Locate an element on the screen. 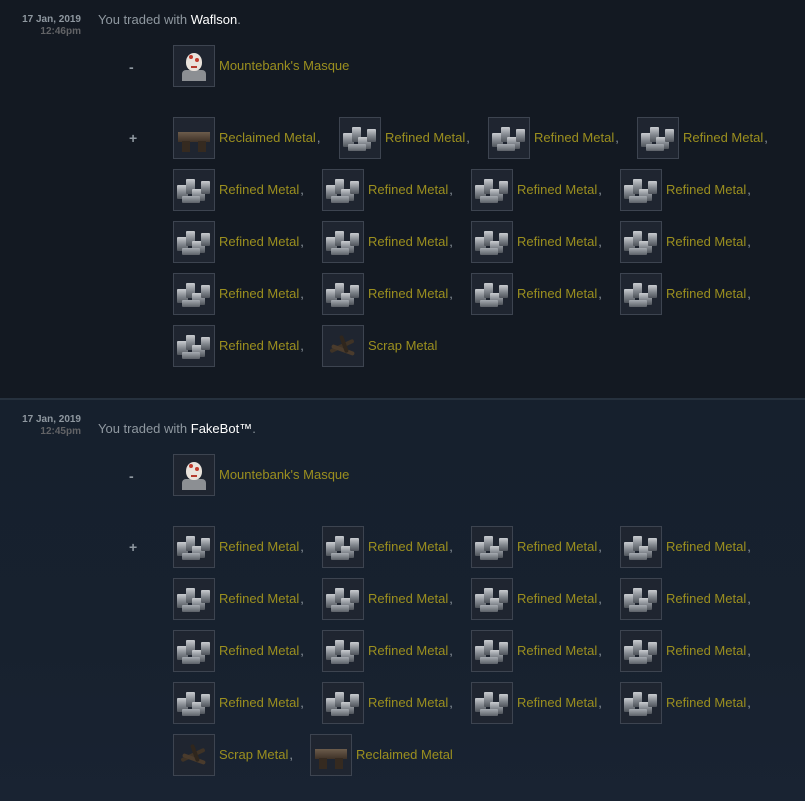  trade-time: 12:45pm is located at coordinates (60, 431).